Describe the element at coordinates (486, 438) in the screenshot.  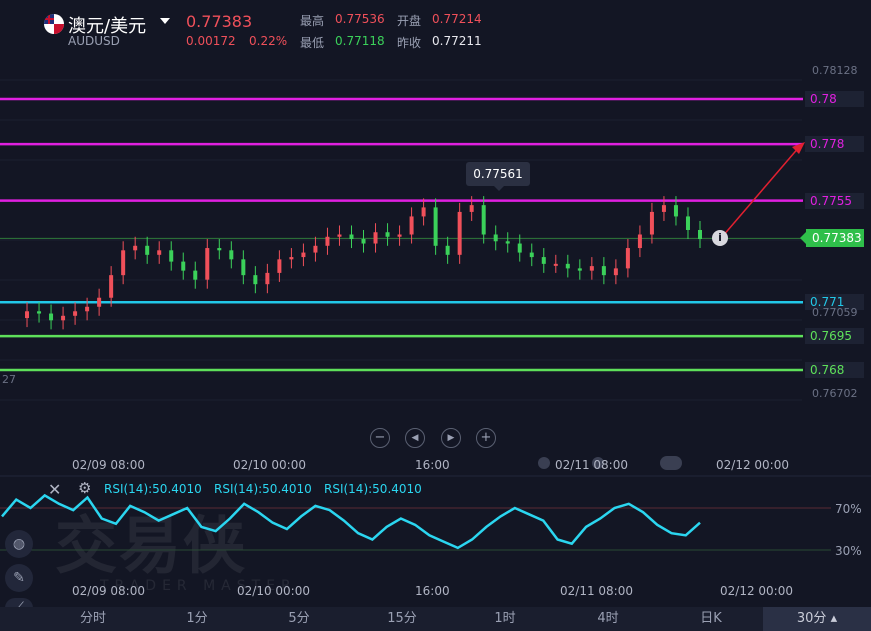
I see `zoom-in-button: +` at that location.